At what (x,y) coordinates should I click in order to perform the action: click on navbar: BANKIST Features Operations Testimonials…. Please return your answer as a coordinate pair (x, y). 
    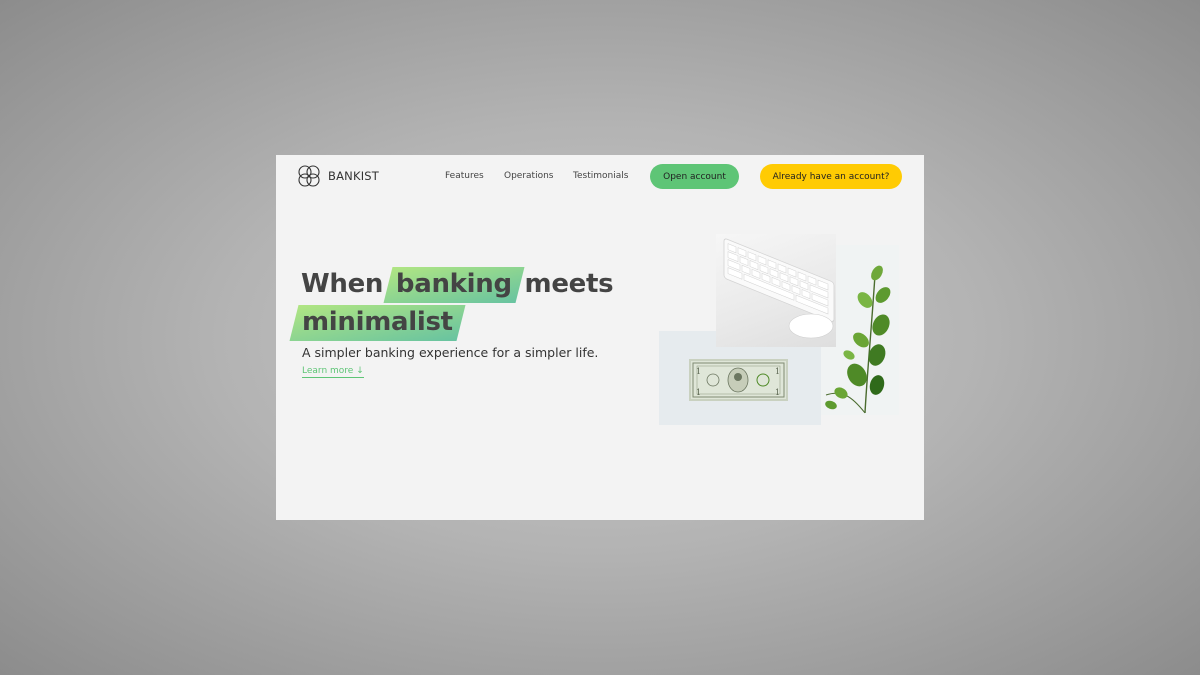
    Looking at the image, I should click on (600, 177).